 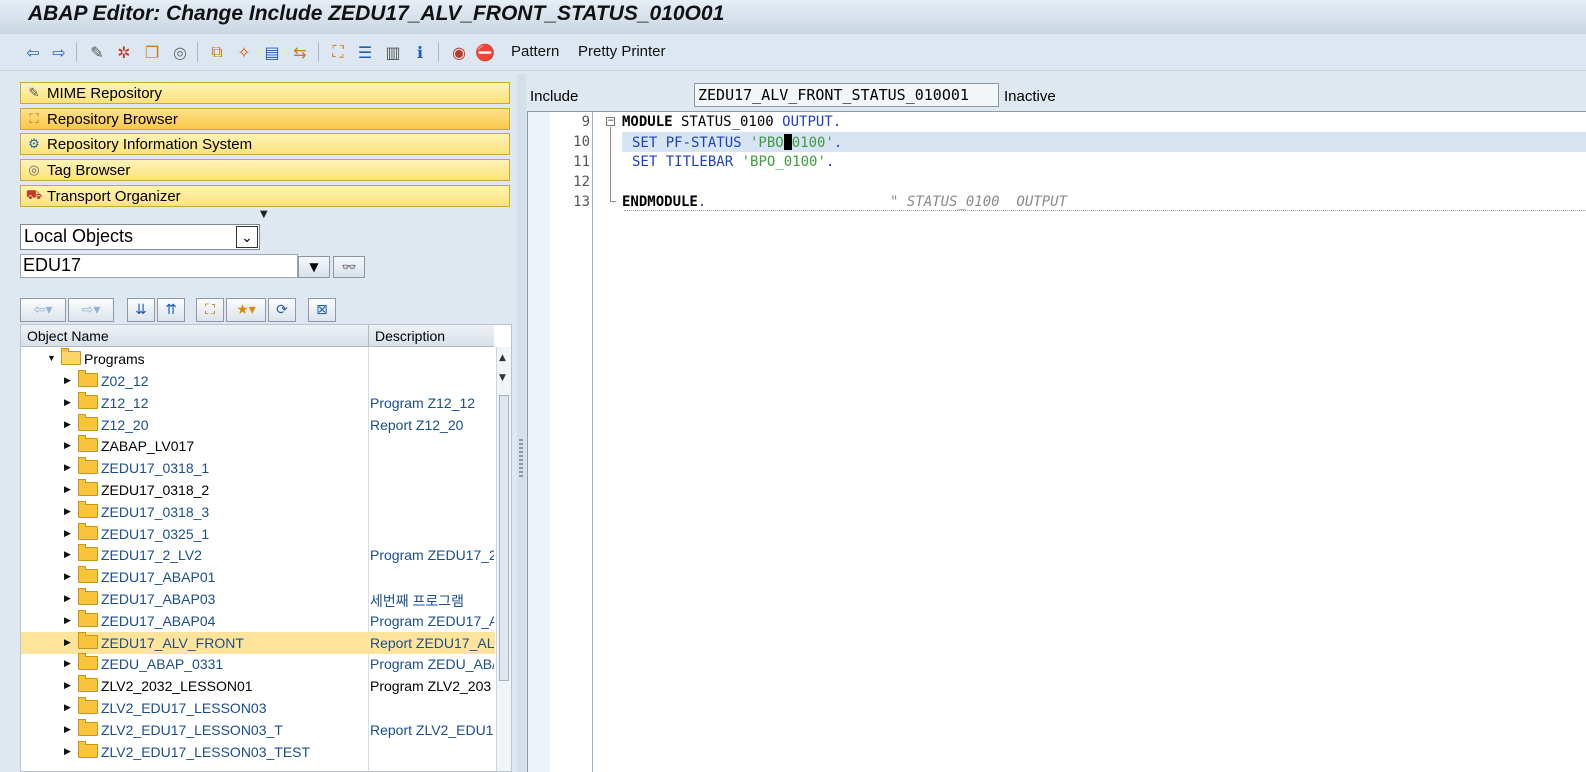 I want to click on navigation-window-icon: ▤, so click(x=272, y=52).